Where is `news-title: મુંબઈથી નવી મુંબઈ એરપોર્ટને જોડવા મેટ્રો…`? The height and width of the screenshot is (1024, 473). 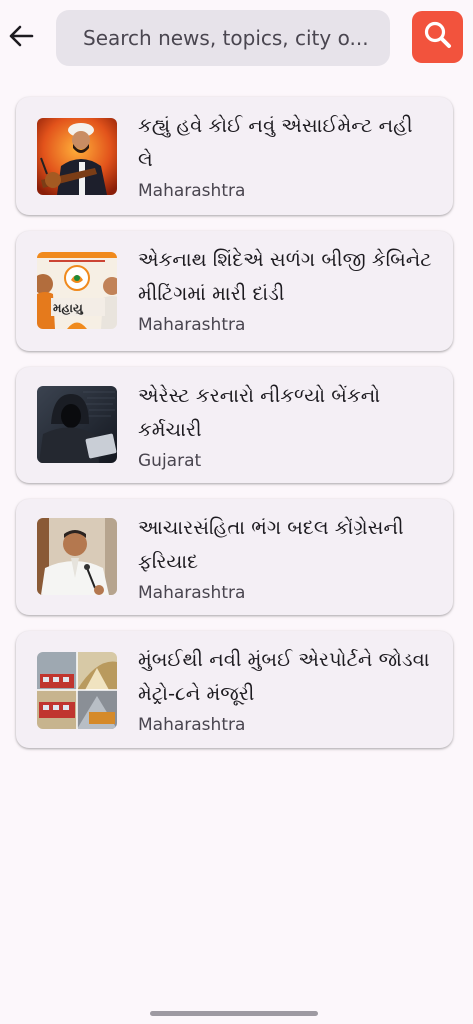 news-title: મુંબઈથી નવી મુંબઈ એરપોર્ટને જોડવા મેટ્રો… is located at coordinates (284, 676).